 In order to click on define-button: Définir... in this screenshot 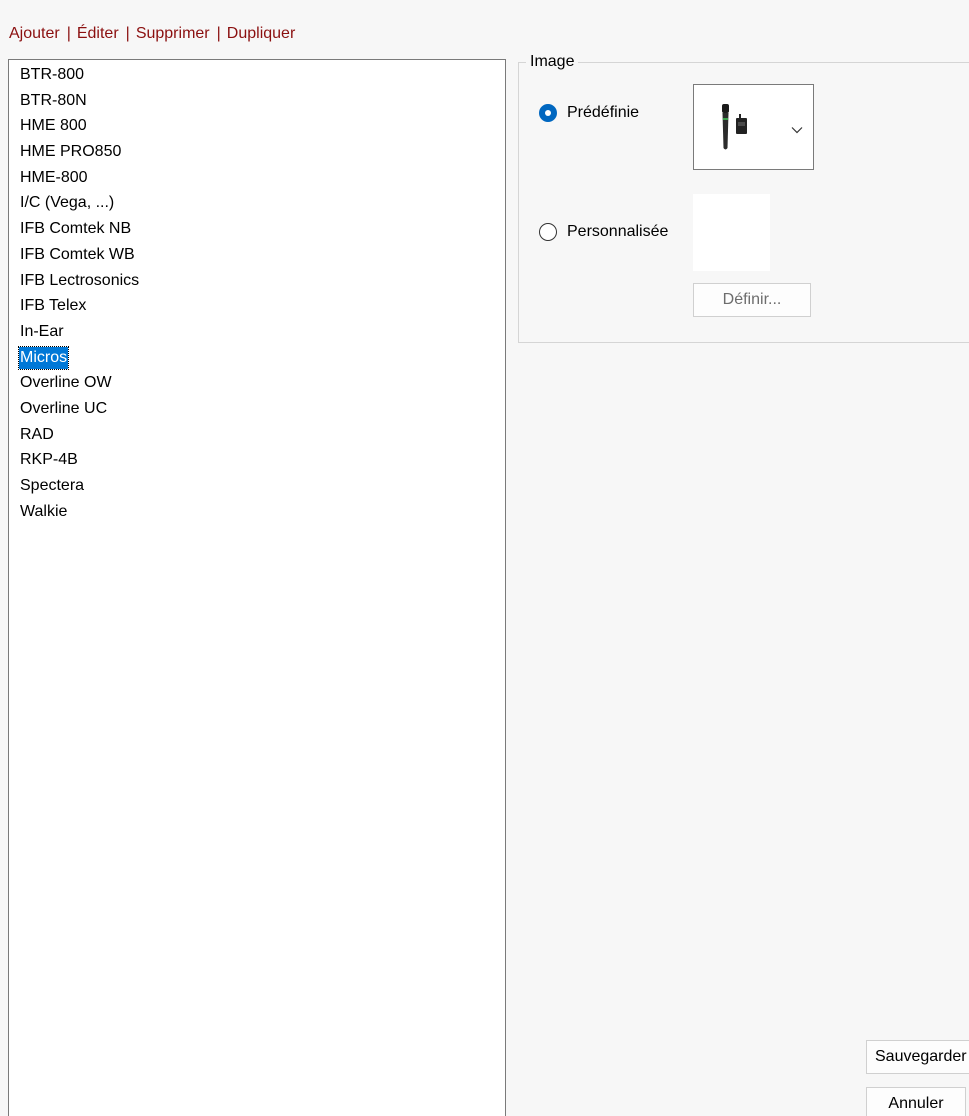, I will do `click(752, 300)`.